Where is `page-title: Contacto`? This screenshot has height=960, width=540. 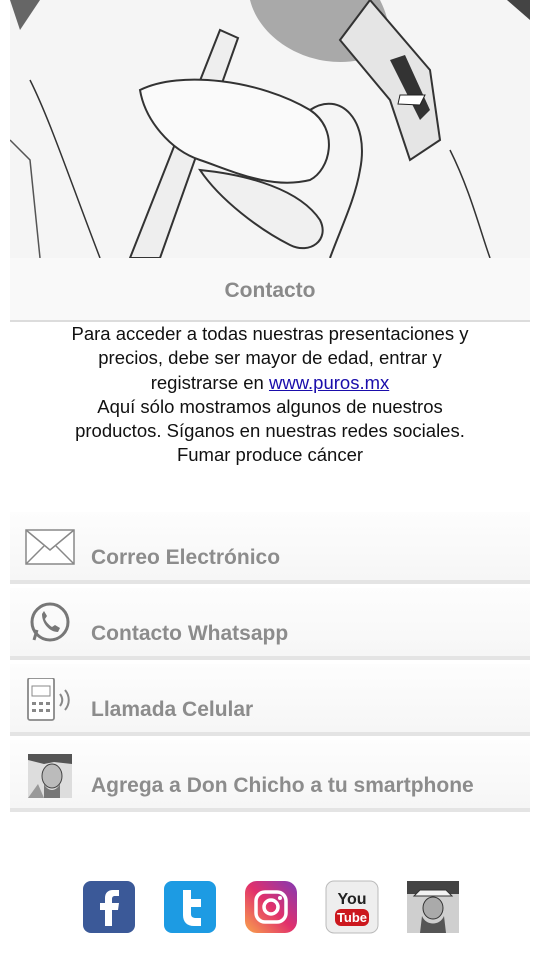
page-title: Contacto is located at coordinates (270, 289).